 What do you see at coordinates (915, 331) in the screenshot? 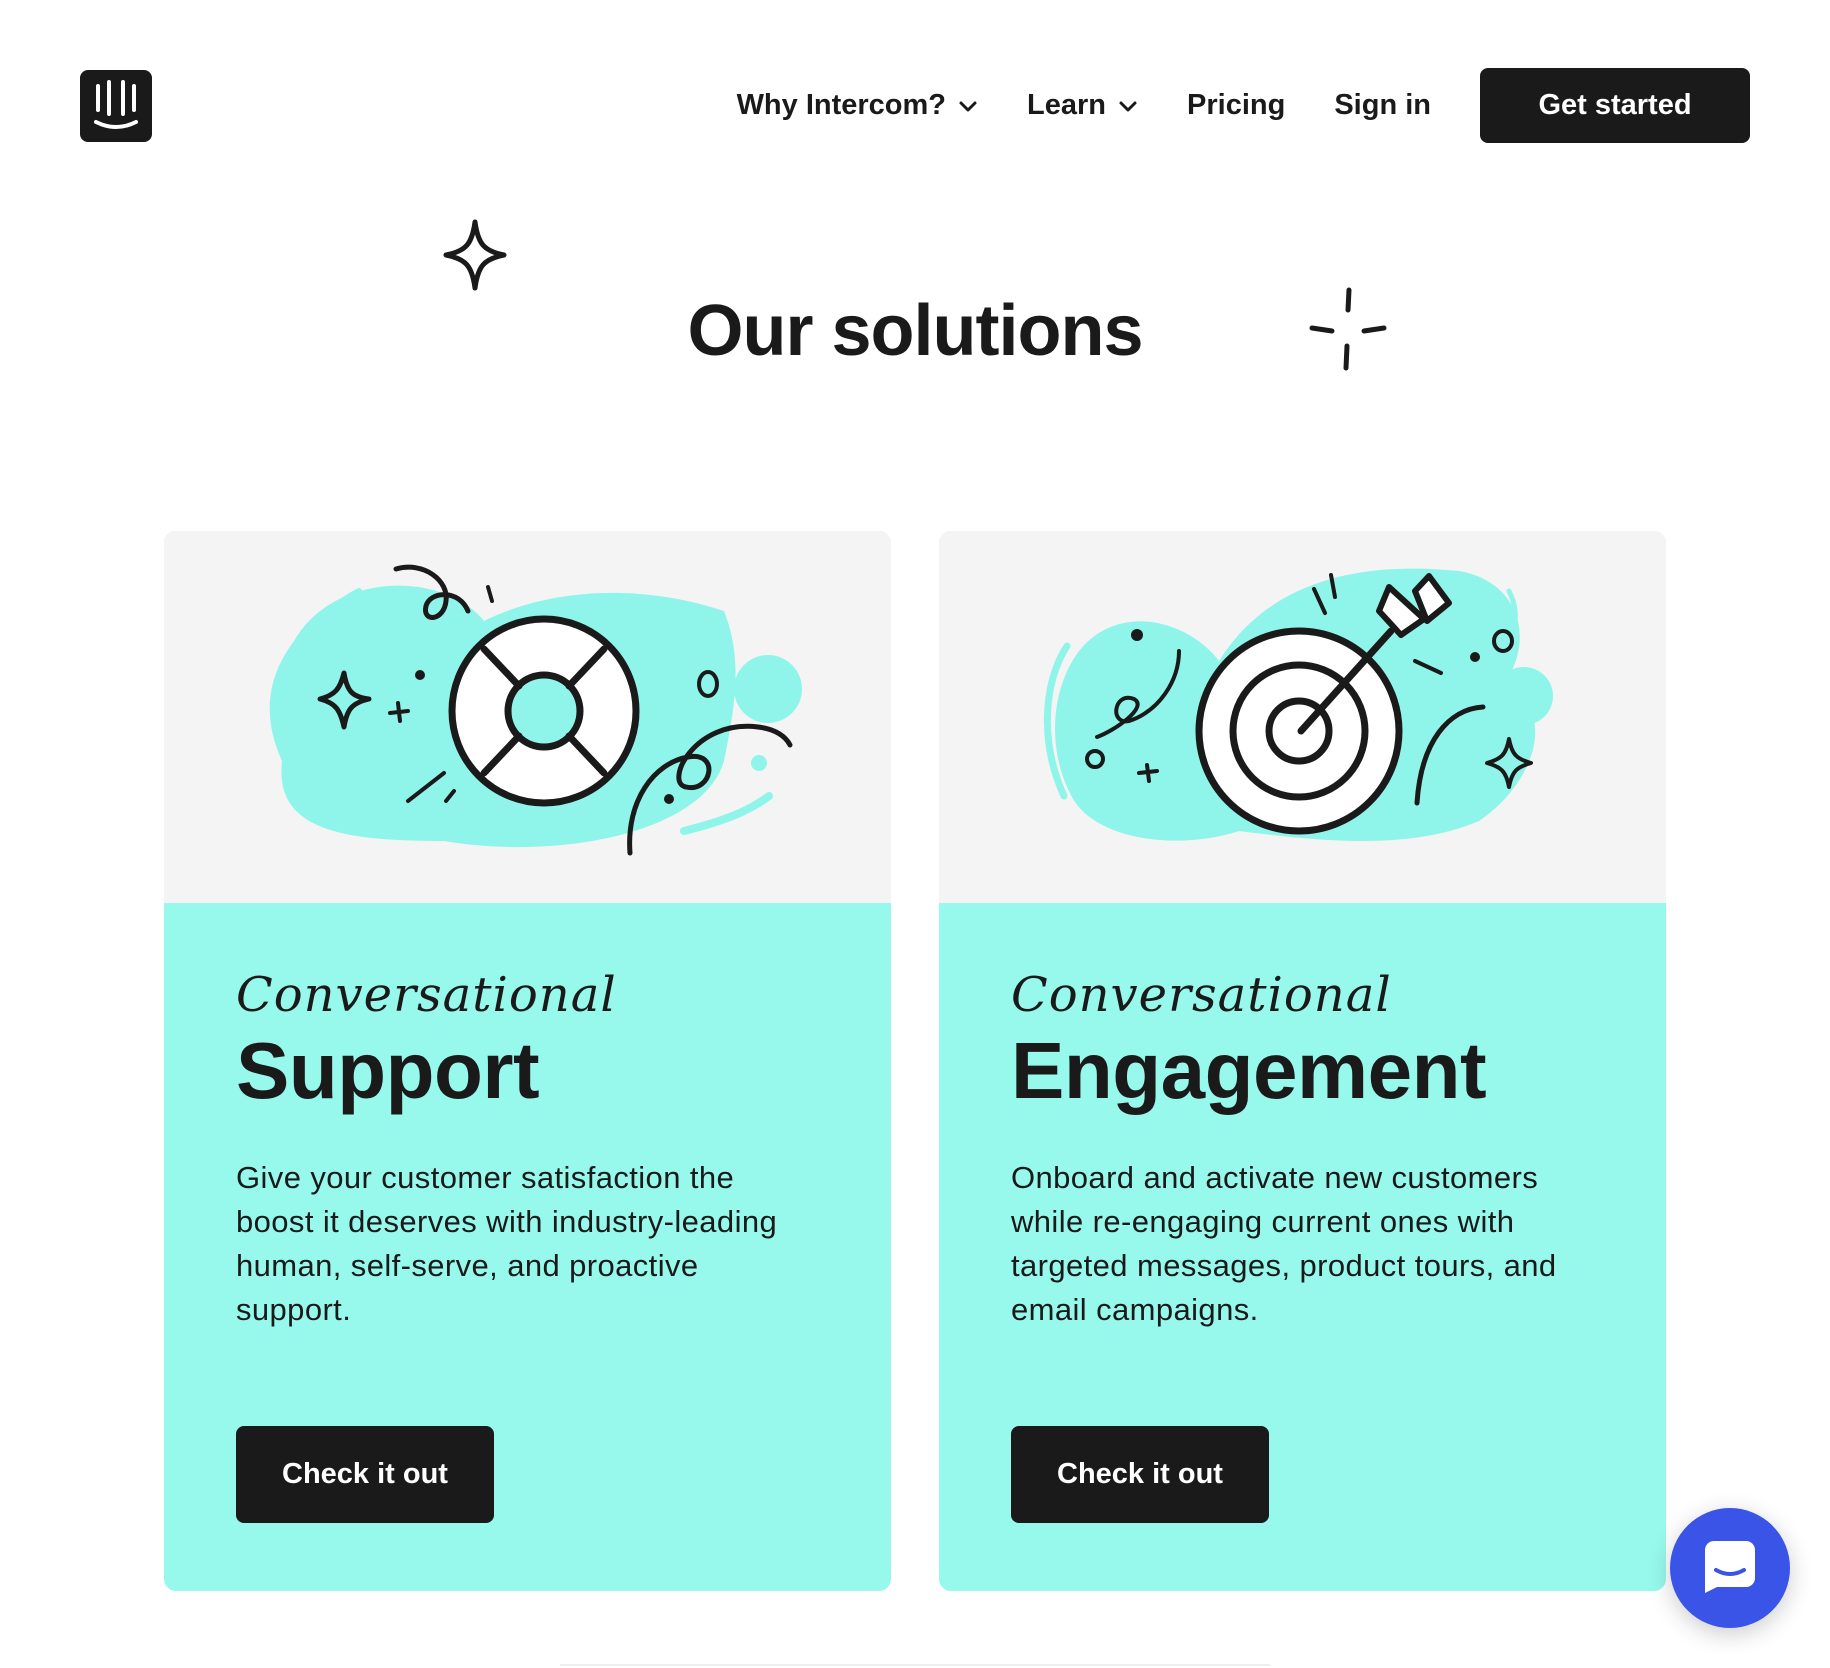
I see `section-title: Our solutions` at bounding box center [915, 331].